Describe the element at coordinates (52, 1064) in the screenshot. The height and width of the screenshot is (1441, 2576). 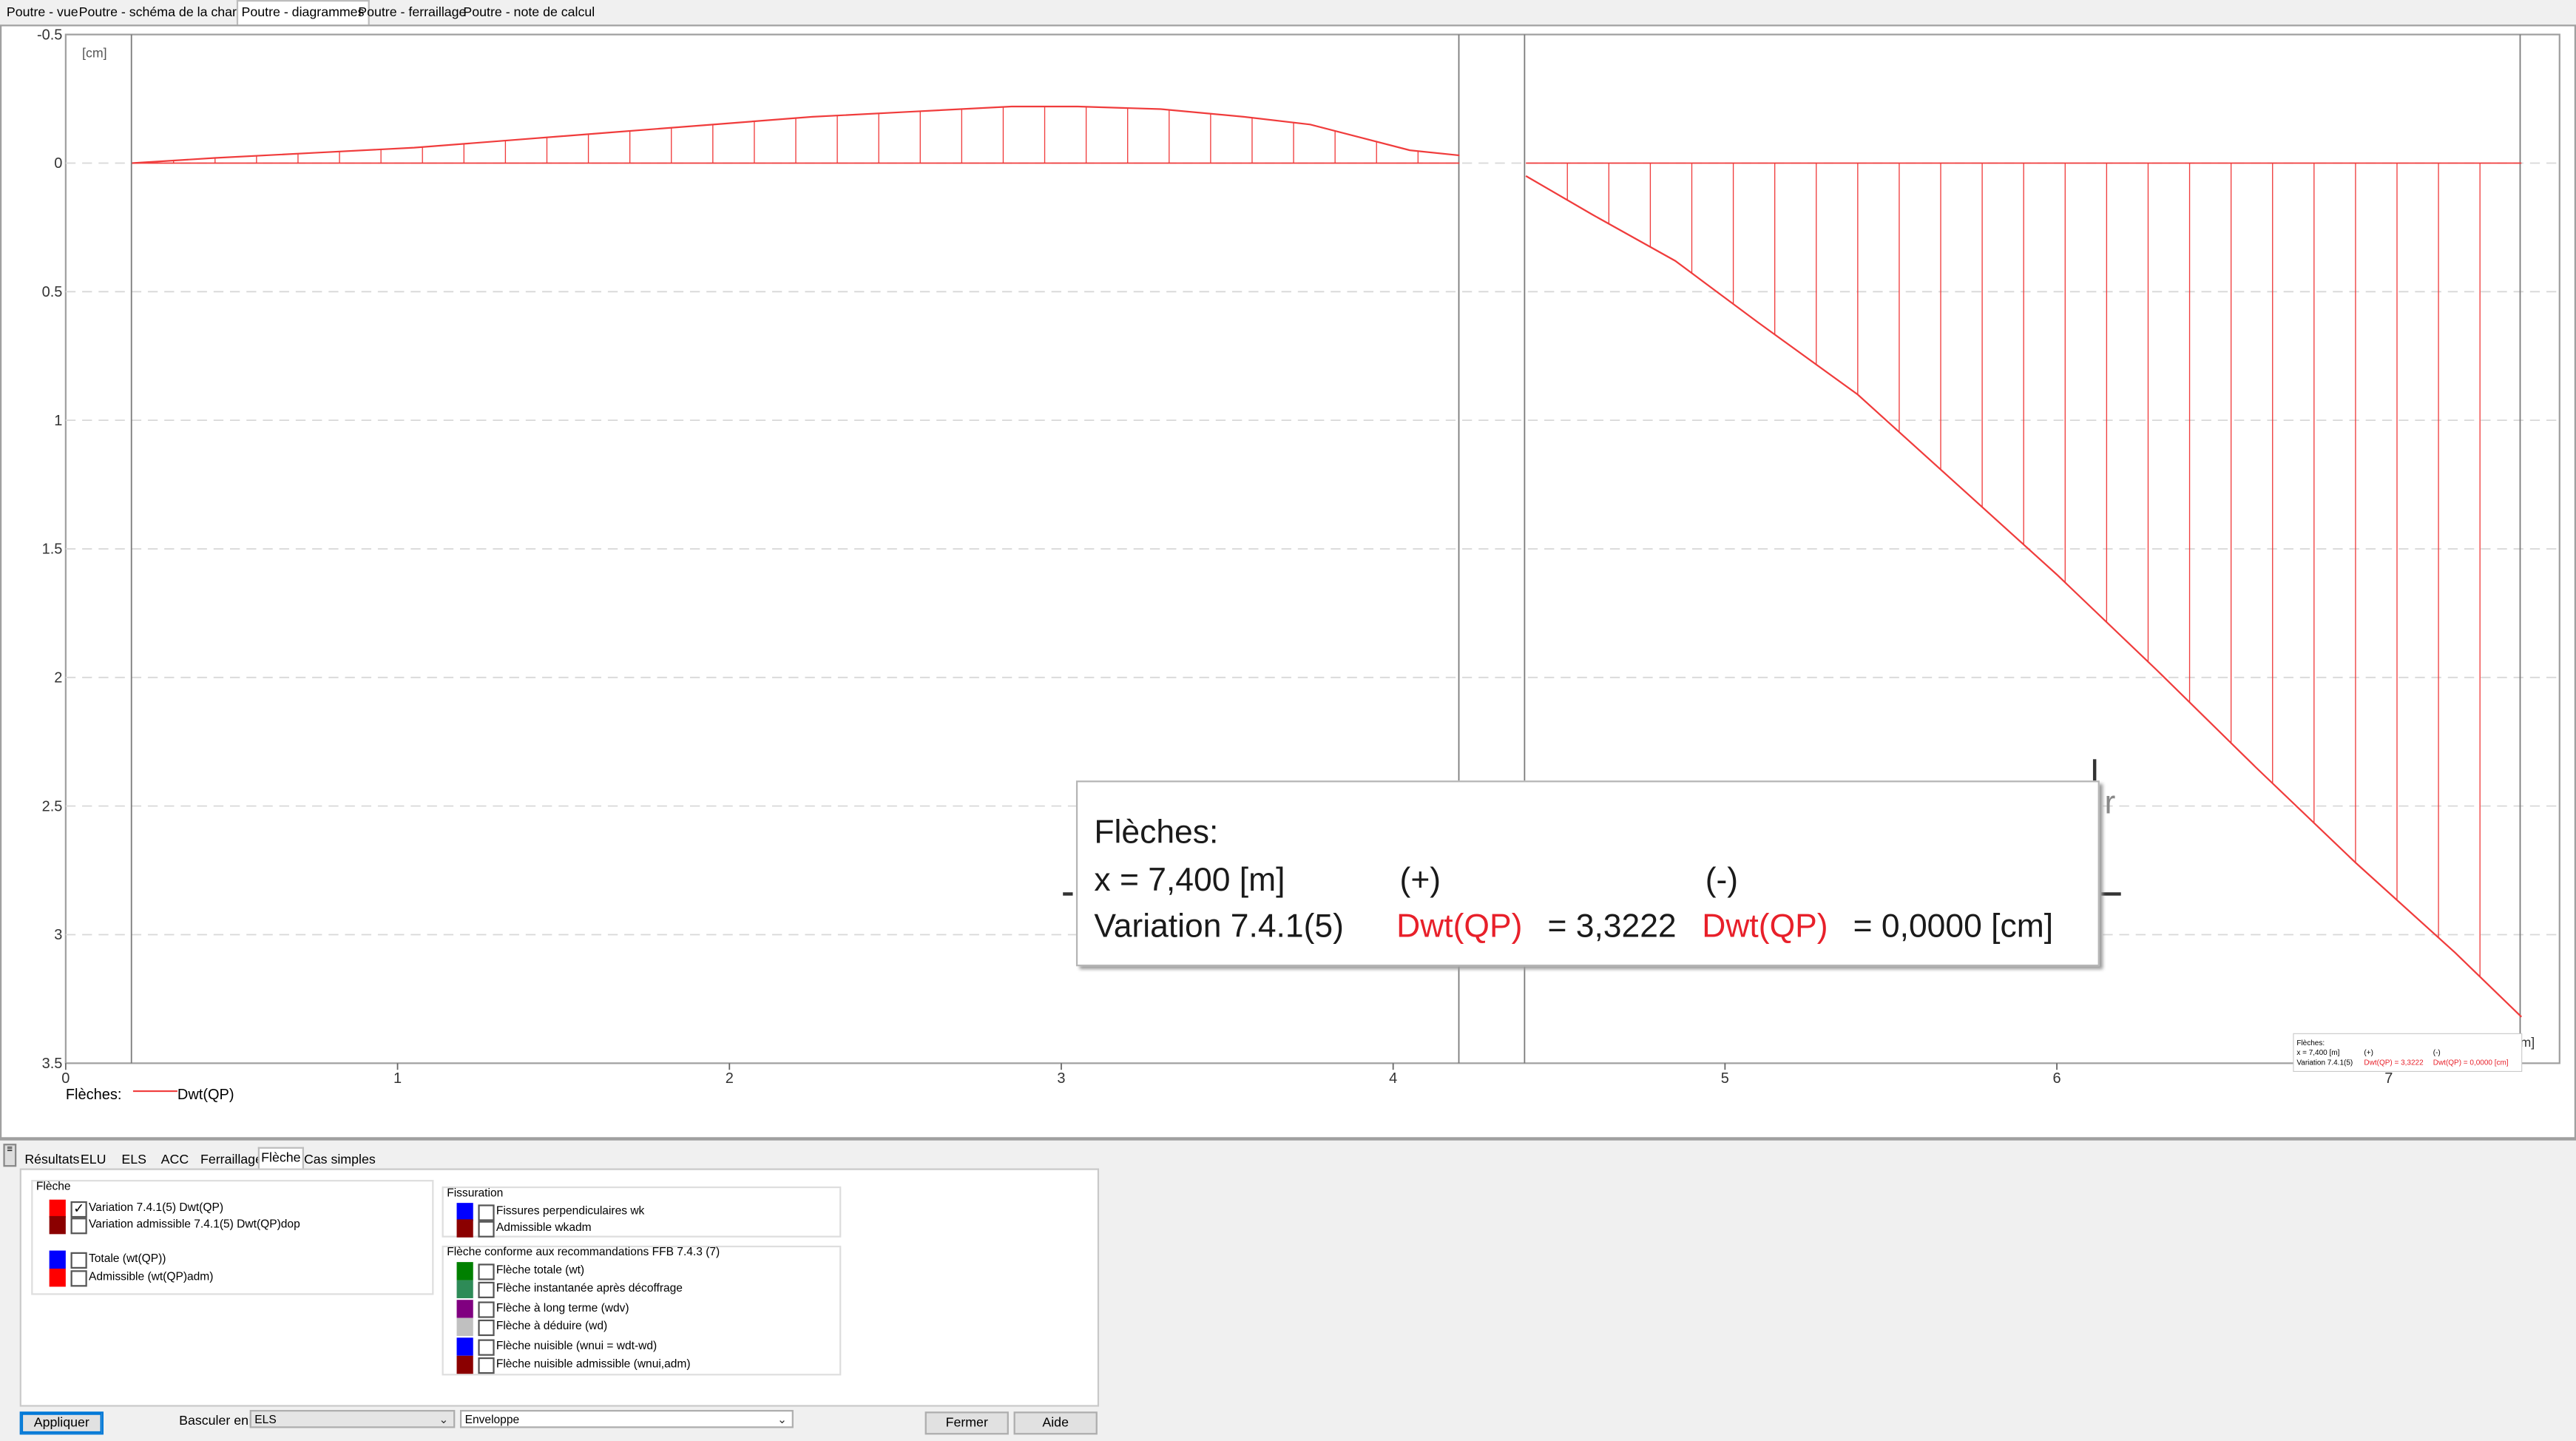
I see `y-tick-label: 3.5` at that location.